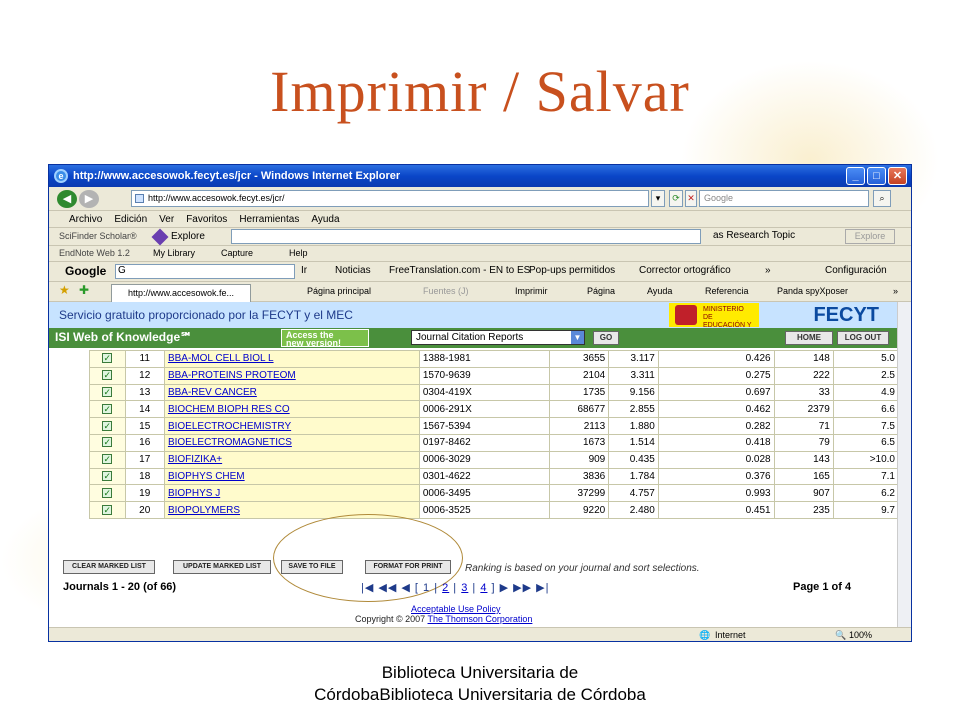 This screenshot has width=960, height=720. Describe the element at coordinates (863, 338) in the screenshot. I see `logout-button: LOG OUT` at that location.